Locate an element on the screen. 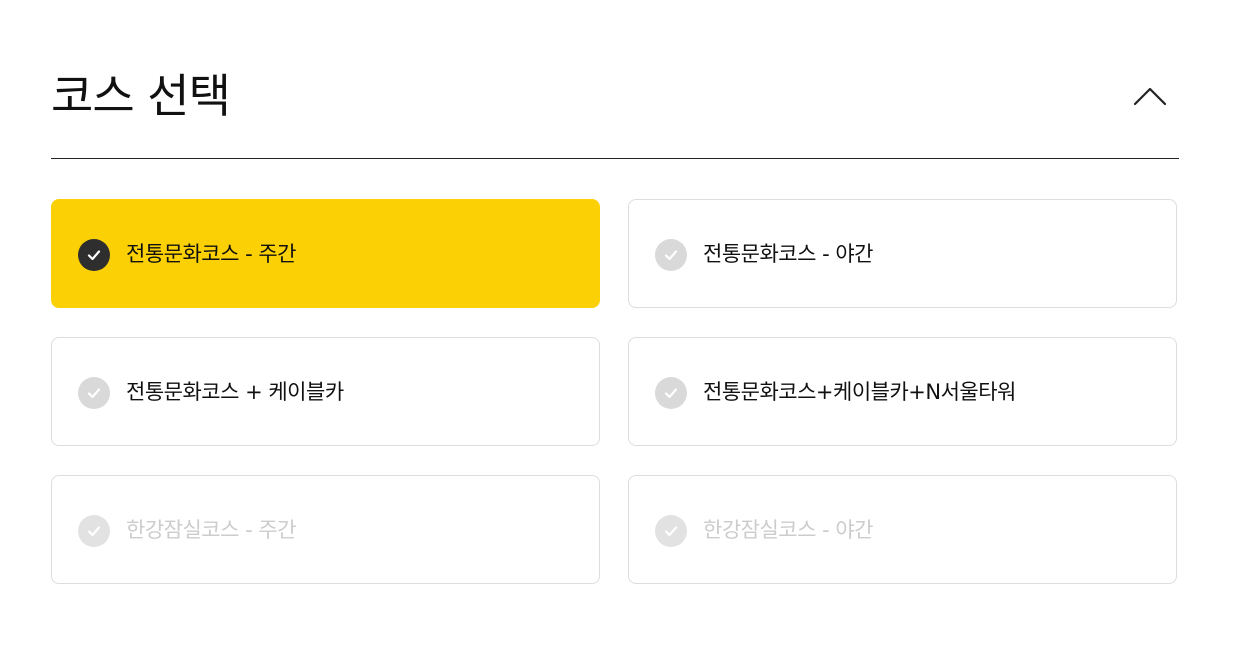 This screenshot has width=1253, height=653. chevron-up-icon is located at coordinates (1150, 98).